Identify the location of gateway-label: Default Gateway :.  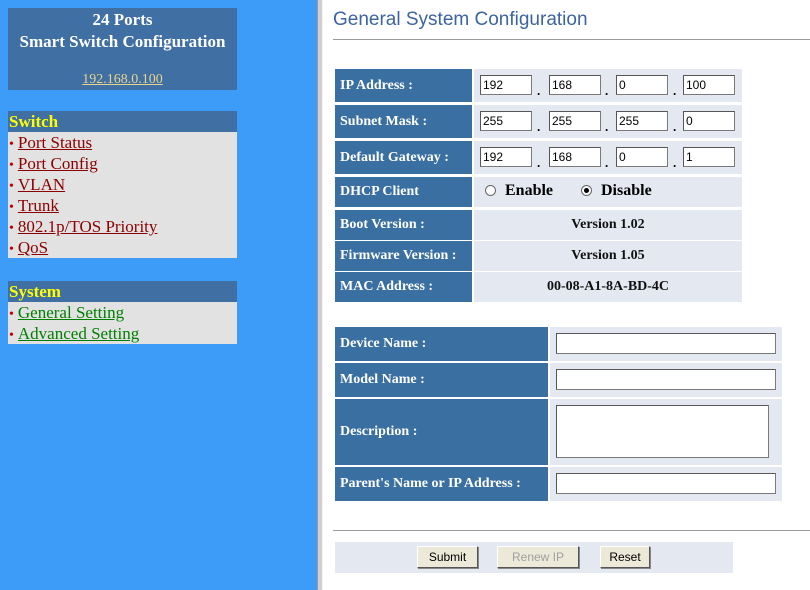
(403, 157).